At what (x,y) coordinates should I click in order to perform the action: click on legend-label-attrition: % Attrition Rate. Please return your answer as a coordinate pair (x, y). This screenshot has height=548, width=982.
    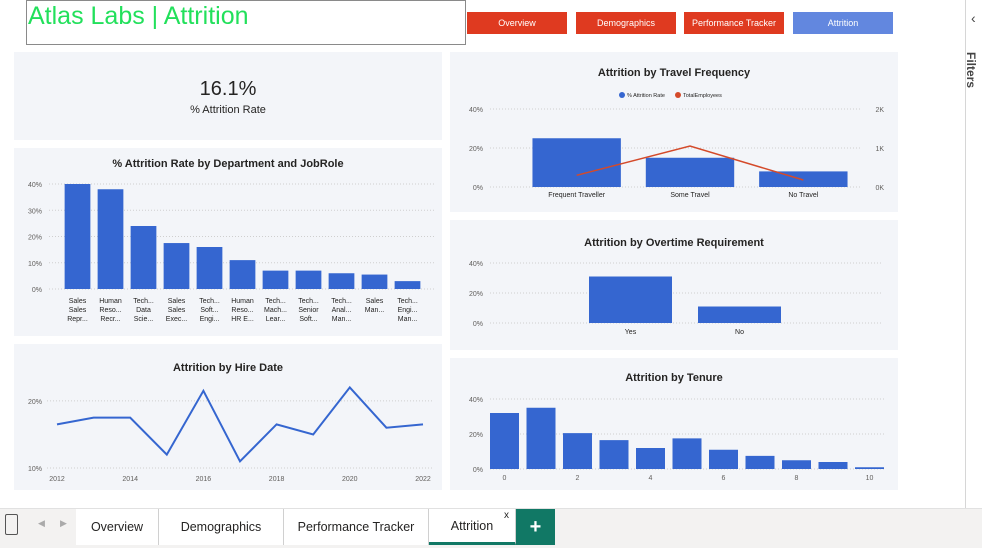
    Looking at the image, I should click on (646, 96).